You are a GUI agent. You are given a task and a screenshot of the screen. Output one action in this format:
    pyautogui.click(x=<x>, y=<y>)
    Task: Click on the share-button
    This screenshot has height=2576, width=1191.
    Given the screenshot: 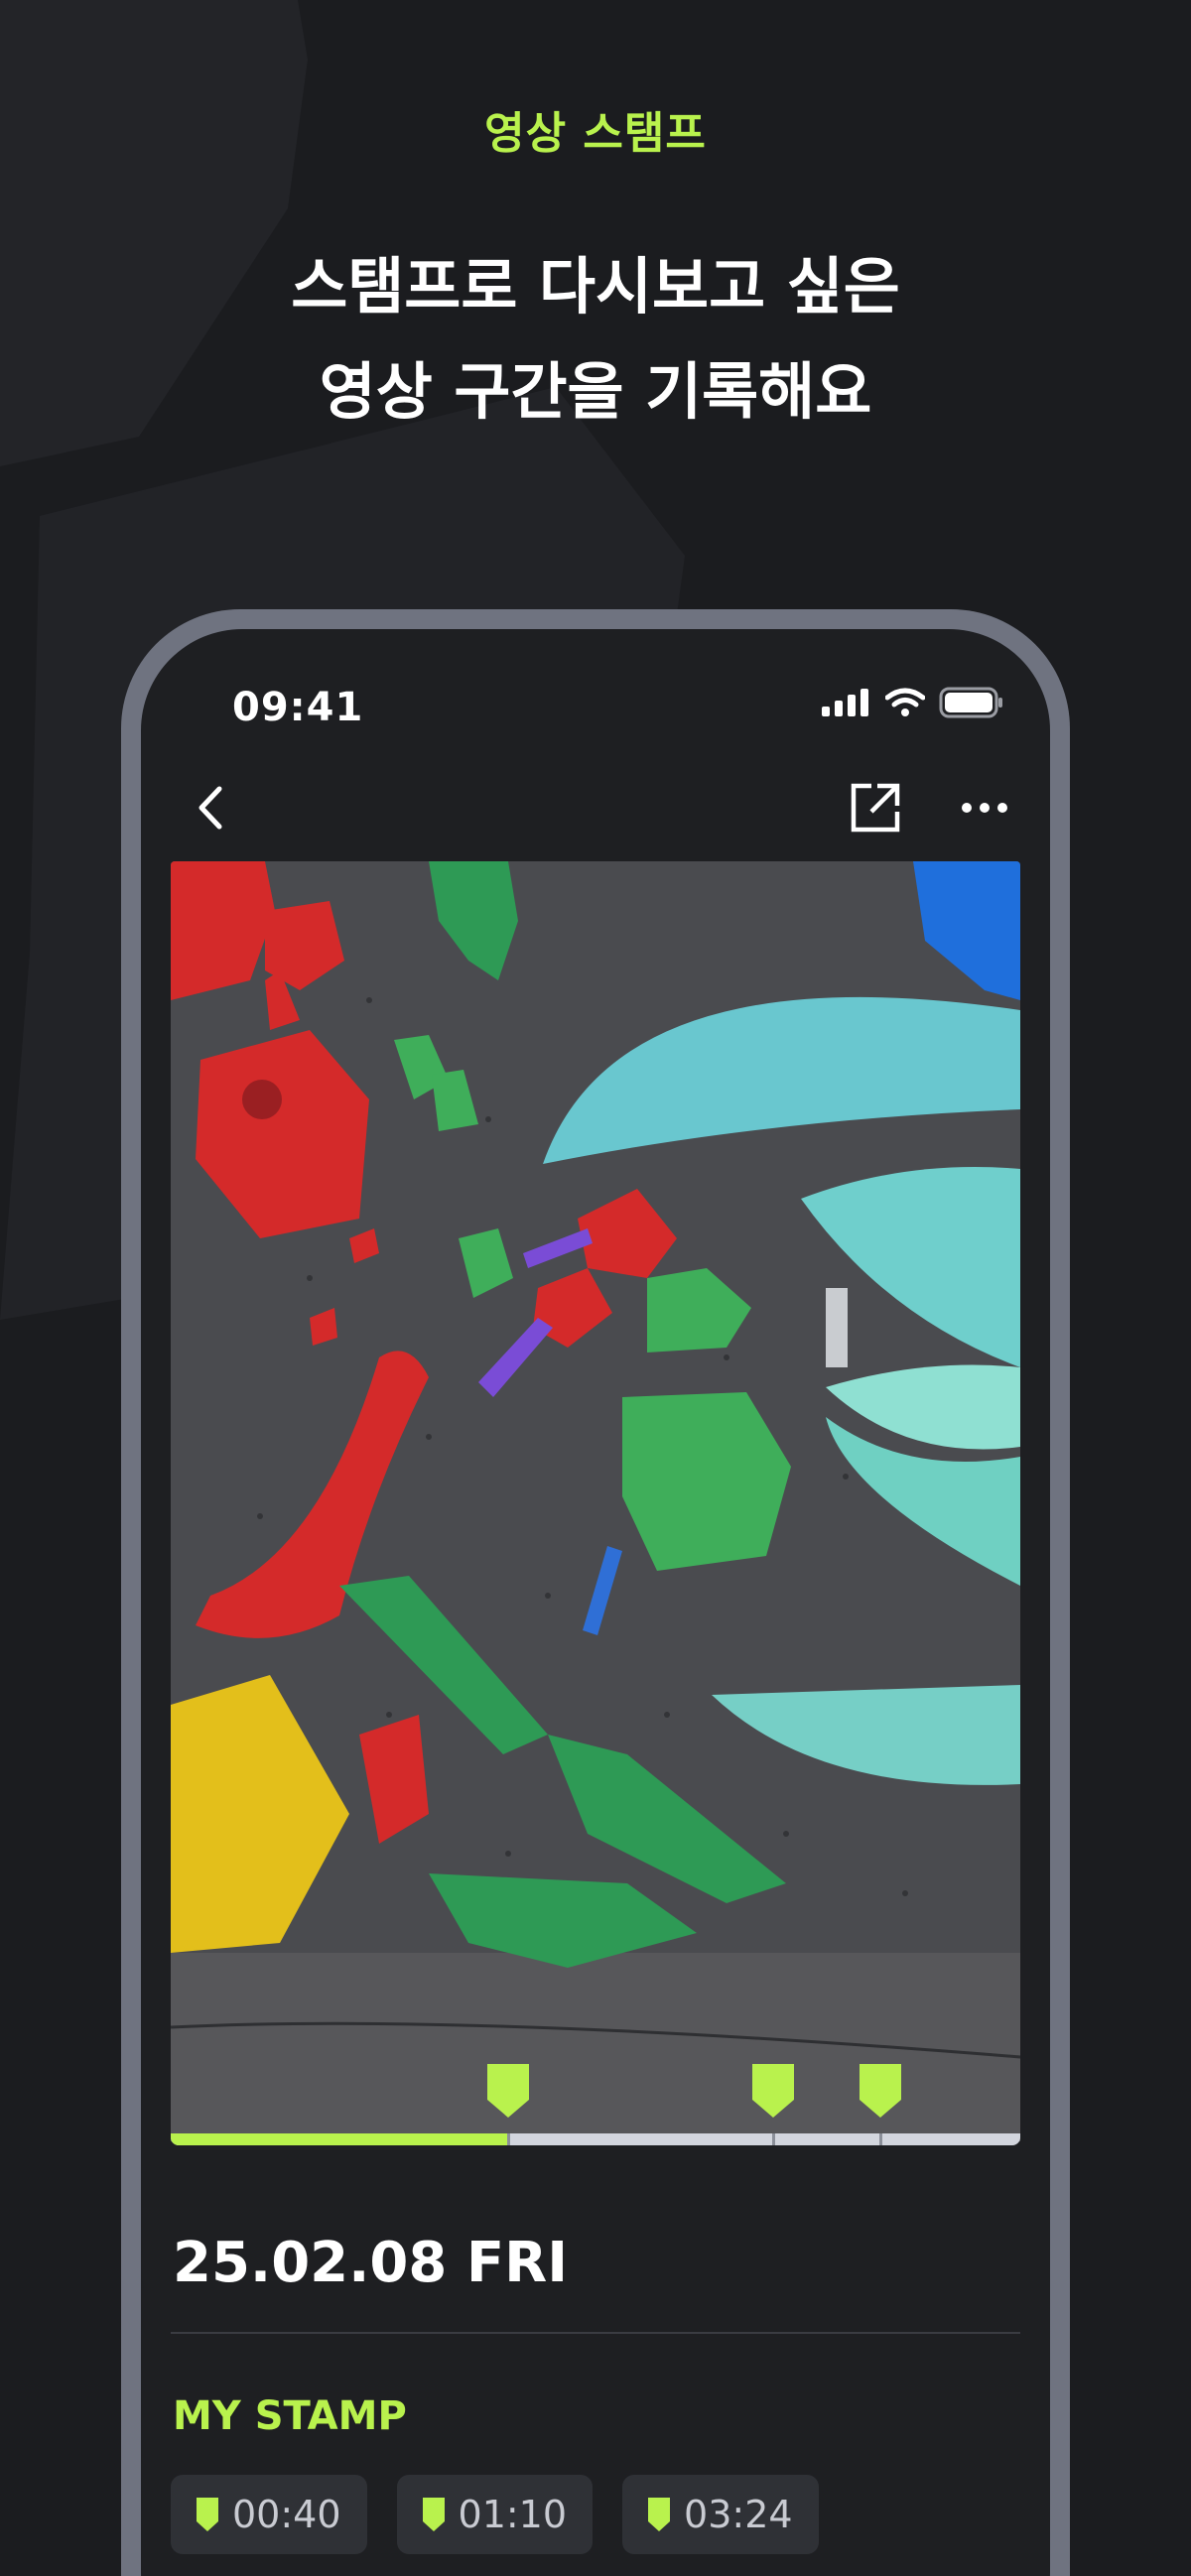 What is the action you would take?
    pyautogui.click(x=875, y=808)
    